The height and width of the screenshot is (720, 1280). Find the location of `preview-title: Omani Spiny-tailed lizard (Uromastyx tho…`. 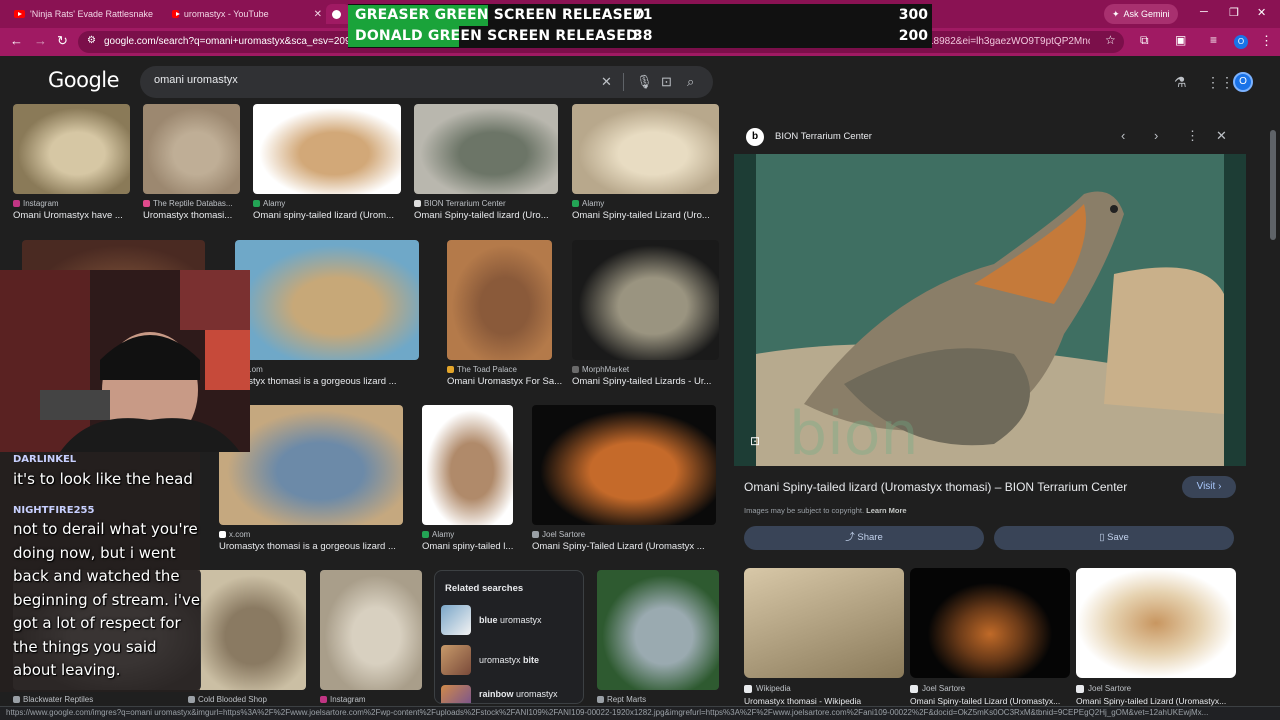

preview-title: Omani Spiny-tailed lizard (Uromastyx tho… is located at coordinates (935, 487).